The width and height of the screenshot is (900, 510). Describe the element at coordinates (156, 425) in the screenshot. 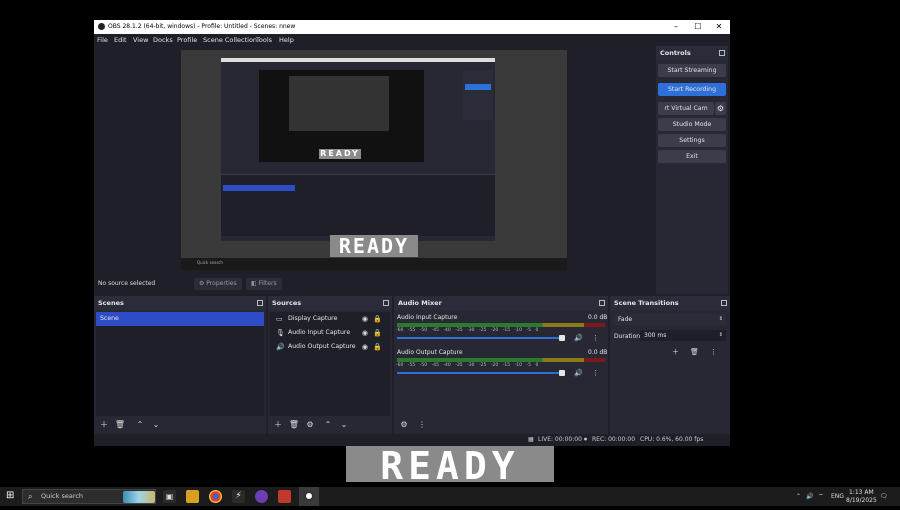

I see `move-scene-down-icon: ⌄` at that location.